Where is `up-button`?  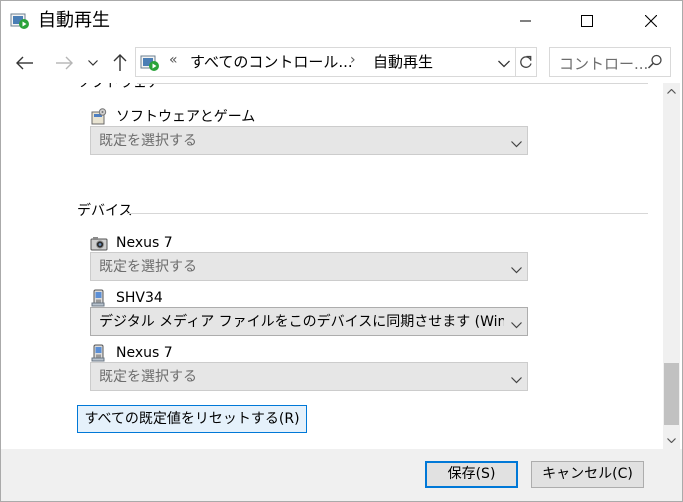
up-button is located at coordinates (120, 63).